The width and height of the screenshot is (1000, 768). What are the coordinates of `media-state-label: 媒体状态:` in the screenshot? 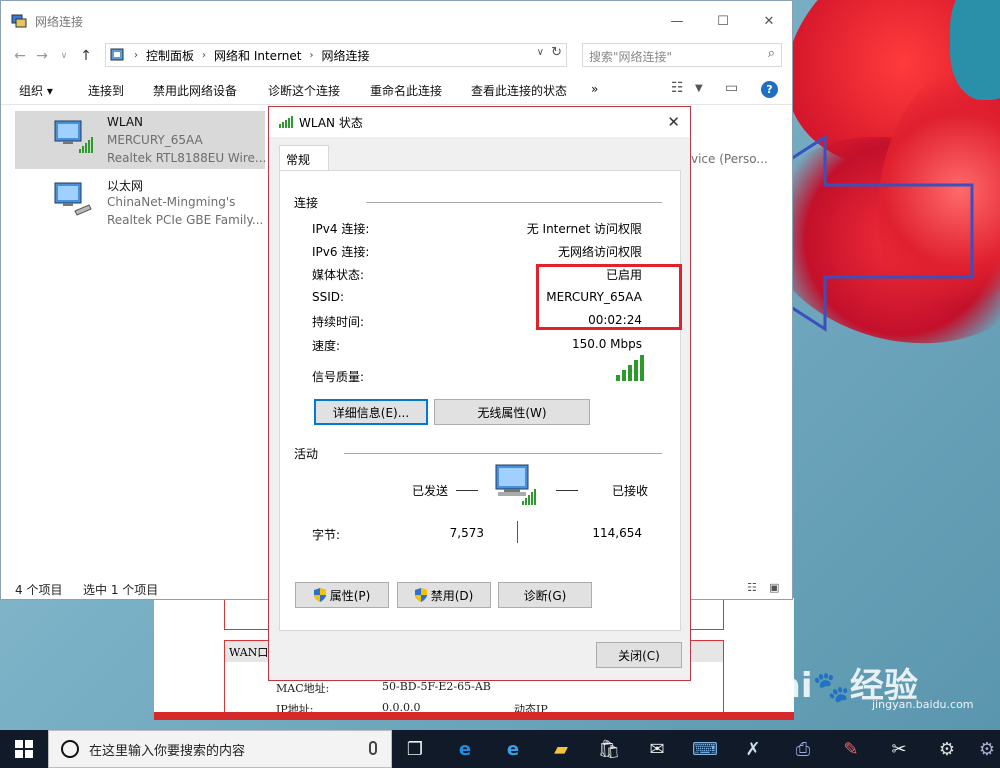 It's located at (338, 275).